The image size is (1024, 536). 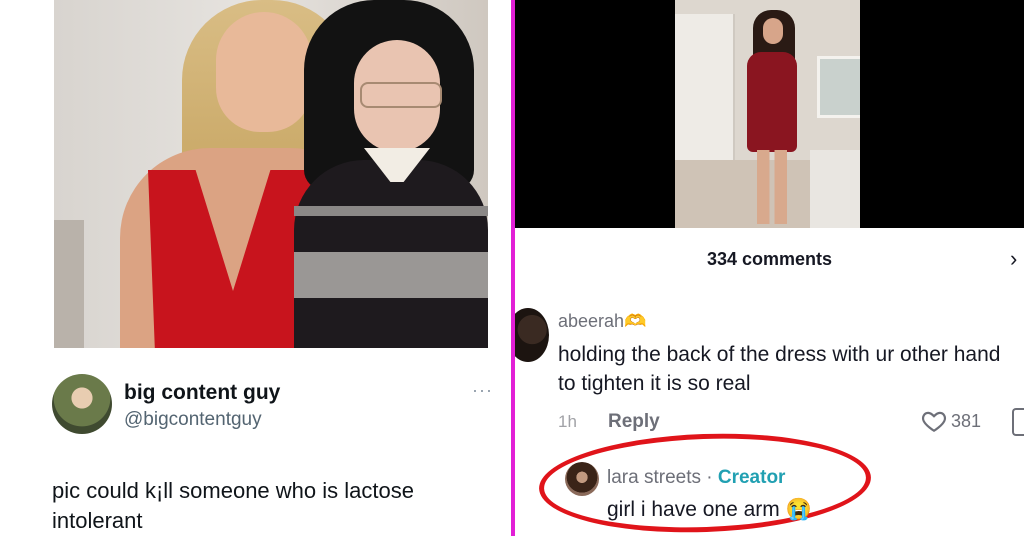 What do you see at coordinates (1013, 259) in the screenshot?
I see `close-icon: ›` at bounding box center [1013, 259].